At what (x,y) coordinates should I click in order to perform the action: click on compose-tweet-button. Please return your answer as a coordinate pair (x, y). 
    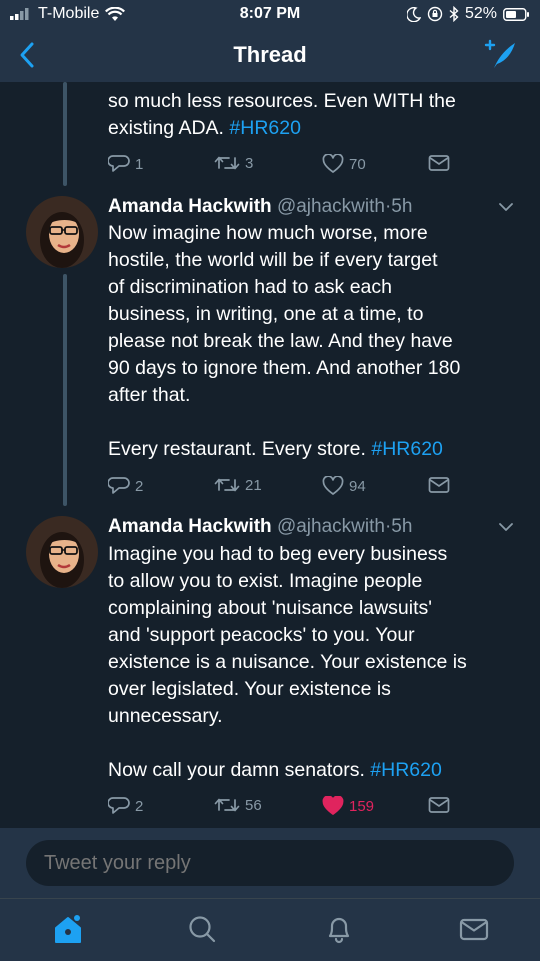
    Looking at the image, I should click on (501, 57).